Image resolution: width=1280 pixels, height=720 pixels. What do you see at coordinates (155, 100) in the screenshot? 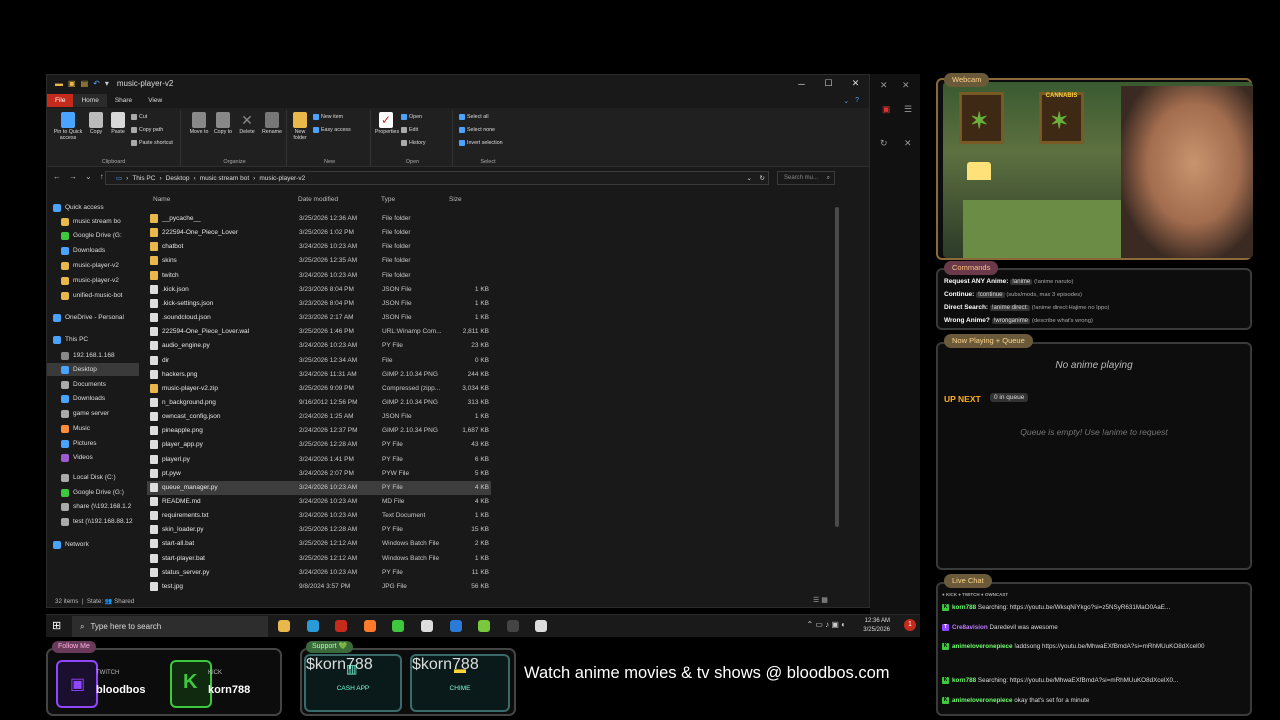
I see `tab-view: View` at bounding box center [155, 100].